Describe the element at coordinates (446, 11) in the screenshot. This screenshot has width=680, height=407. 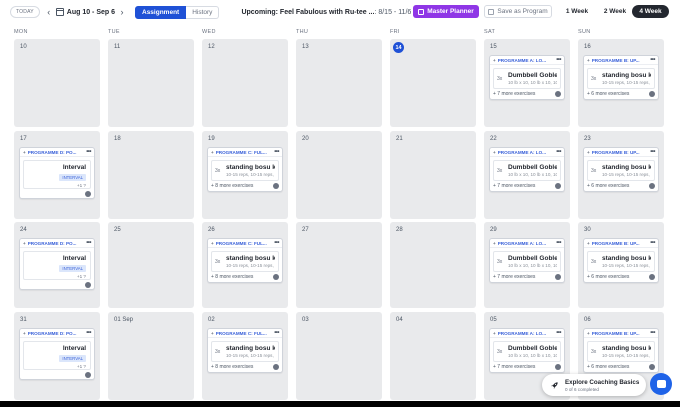
I see `master-planner-button: Master Planner` at that location.